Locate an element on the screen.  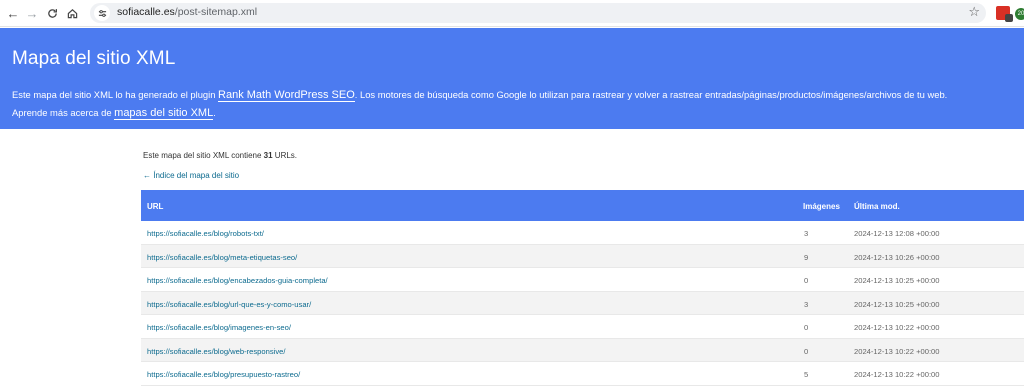
row-images: 9 is located at coordinates (806, 257).